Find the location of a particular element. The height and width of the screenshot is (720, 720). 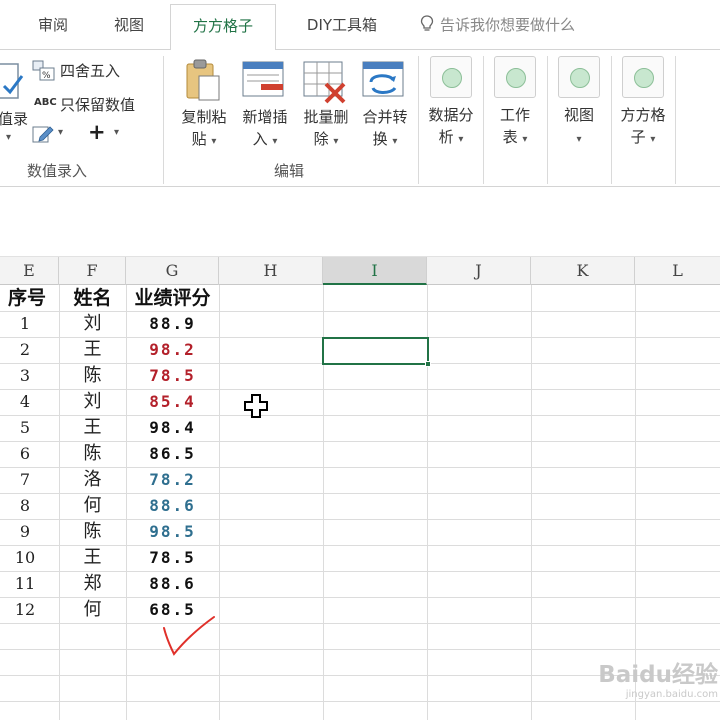

ribbon-tab-bar: 审阅 视图 方方格子 DIY工具箱 告诉我你想要做什么 is located at coordinates (360, 25).